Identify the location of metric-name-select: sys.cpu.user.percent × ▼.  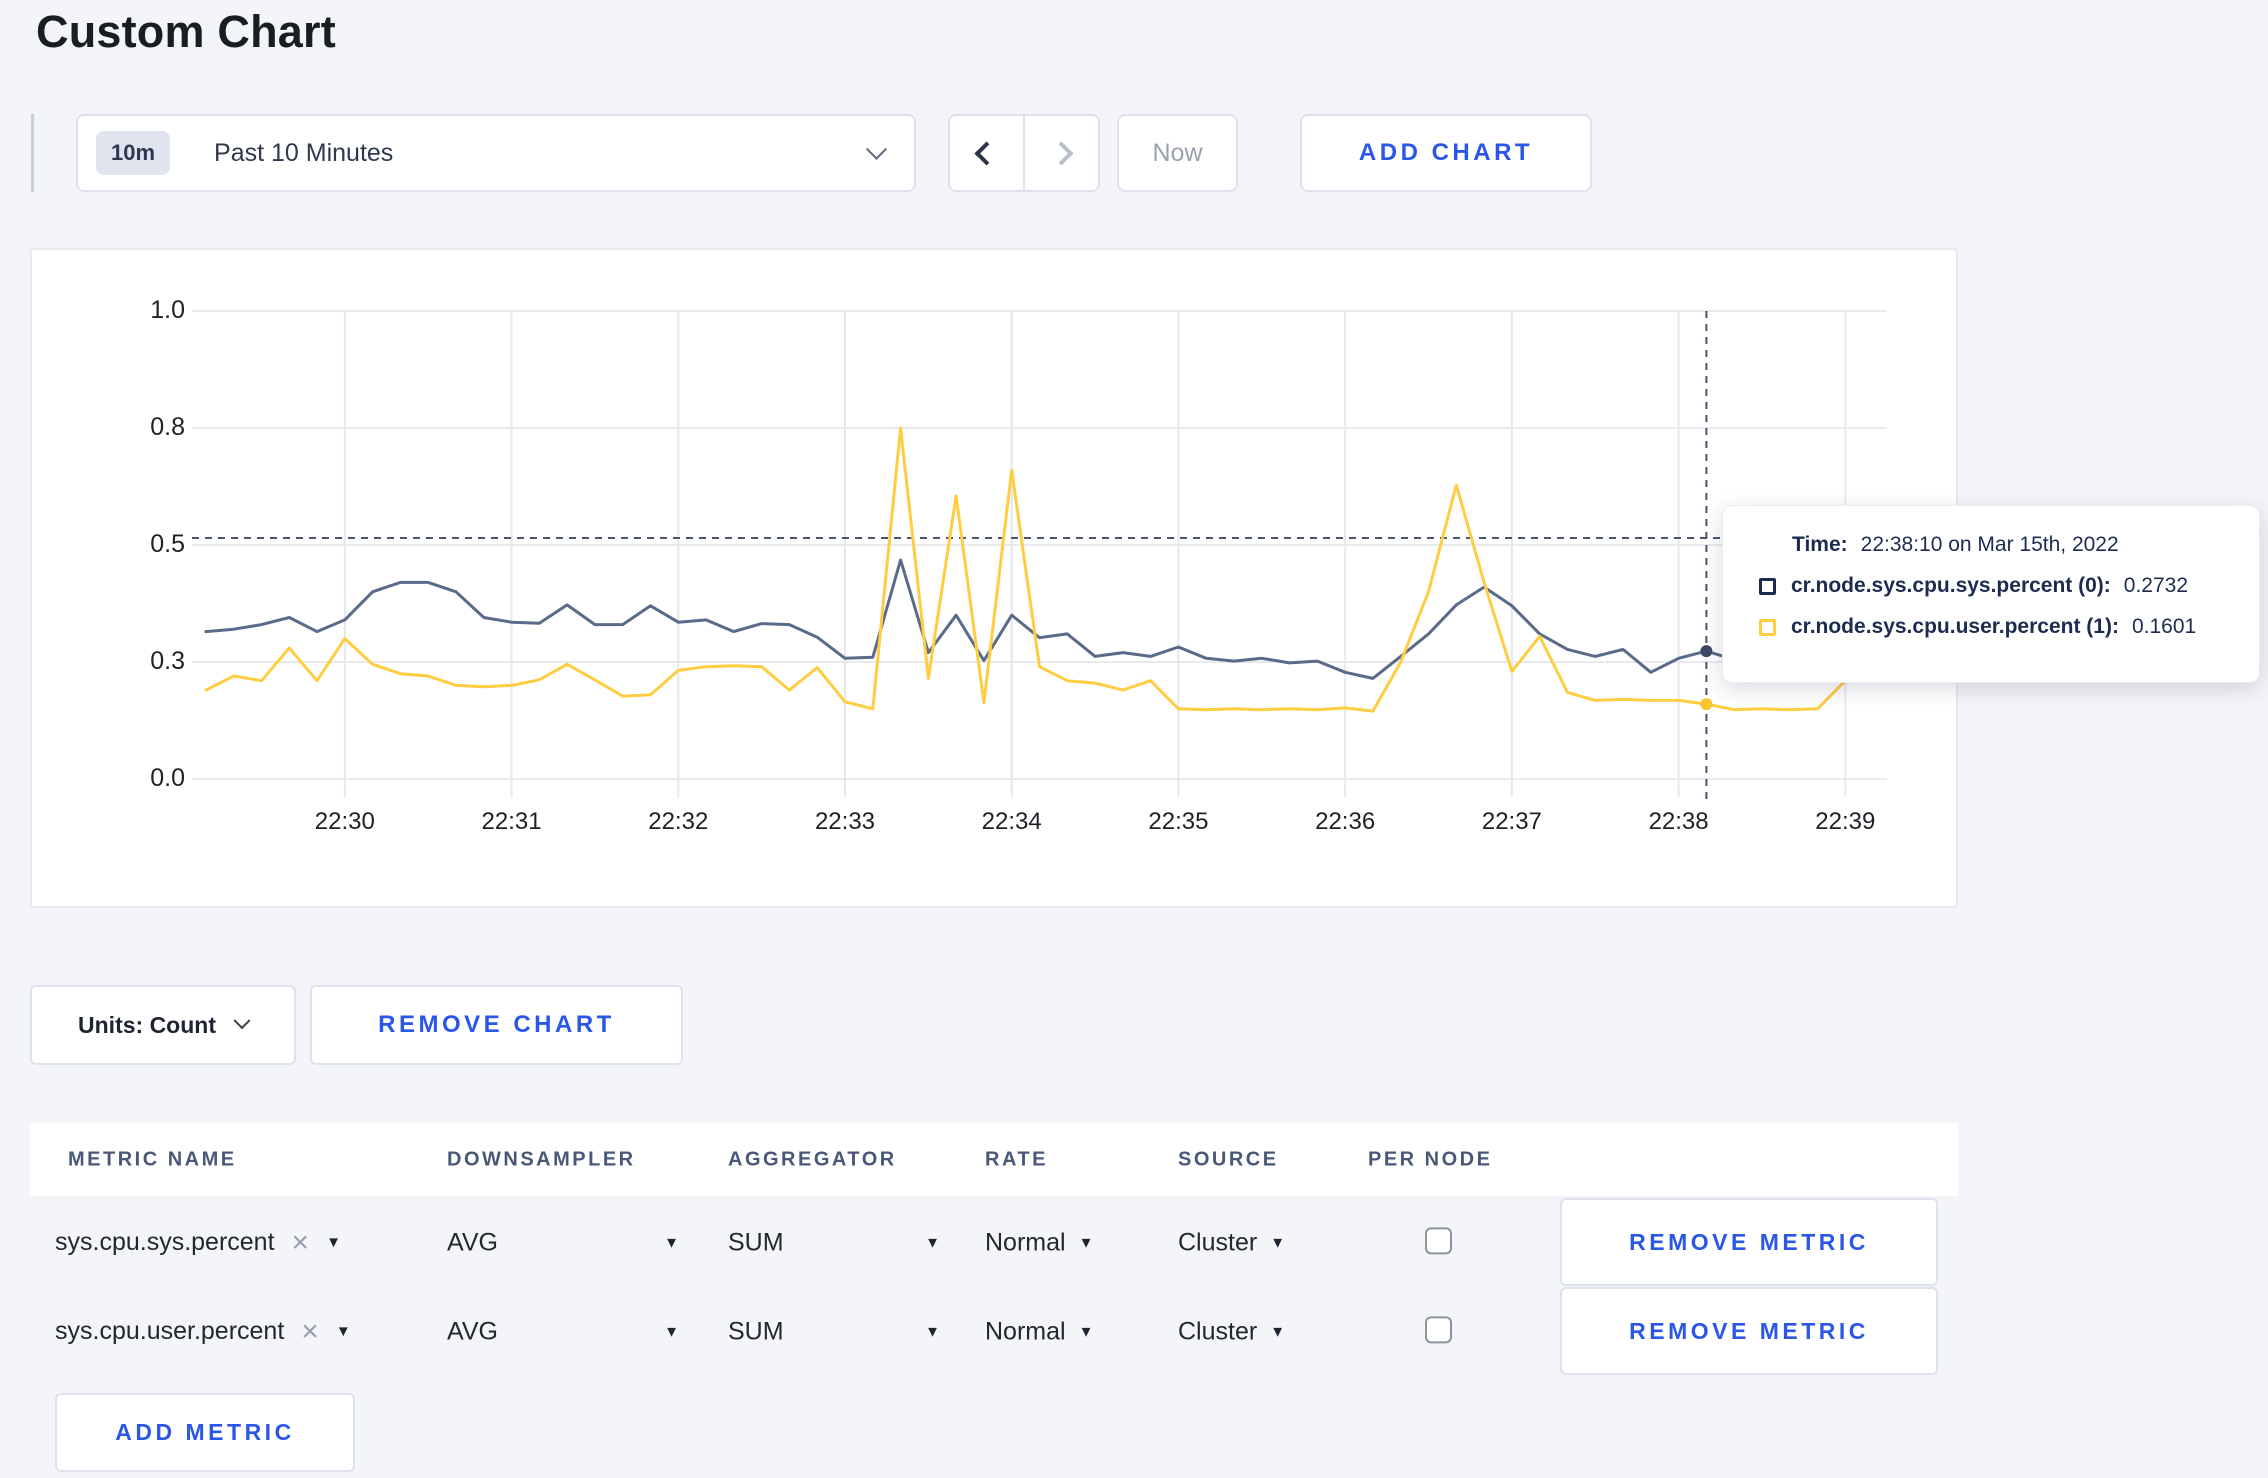
(203, 1331).